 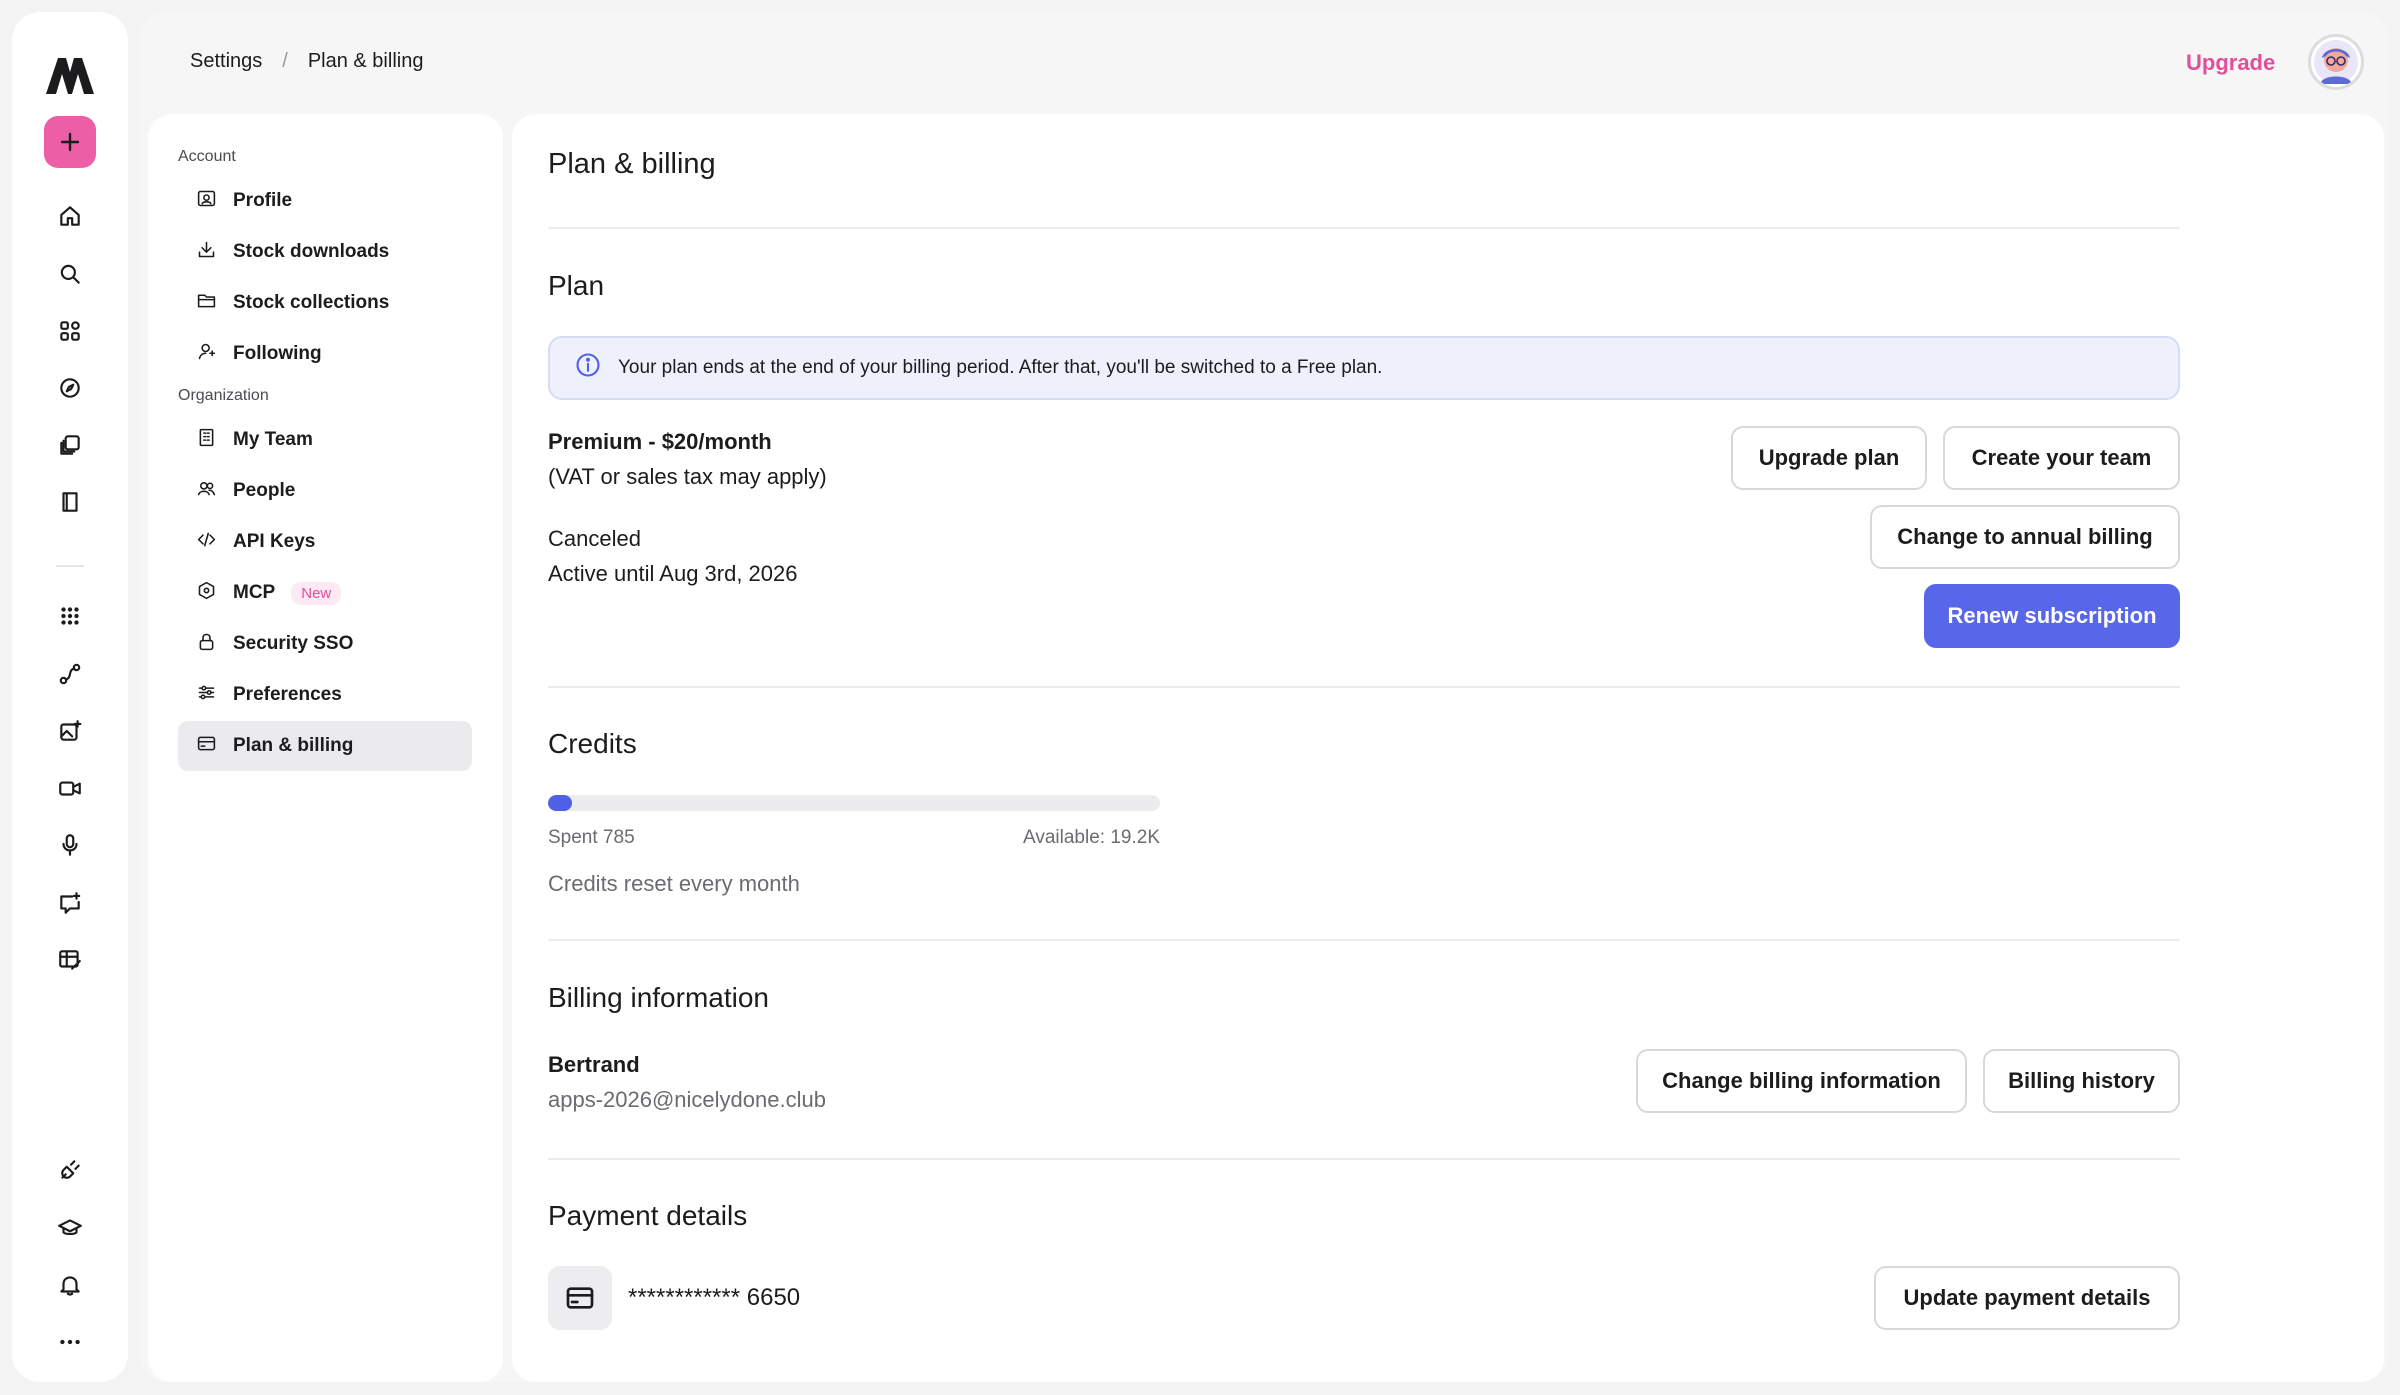 What do you see at coordinates (70, 76) in the screenshot?
I see `logo-icon` at bounding box center [70, 76].